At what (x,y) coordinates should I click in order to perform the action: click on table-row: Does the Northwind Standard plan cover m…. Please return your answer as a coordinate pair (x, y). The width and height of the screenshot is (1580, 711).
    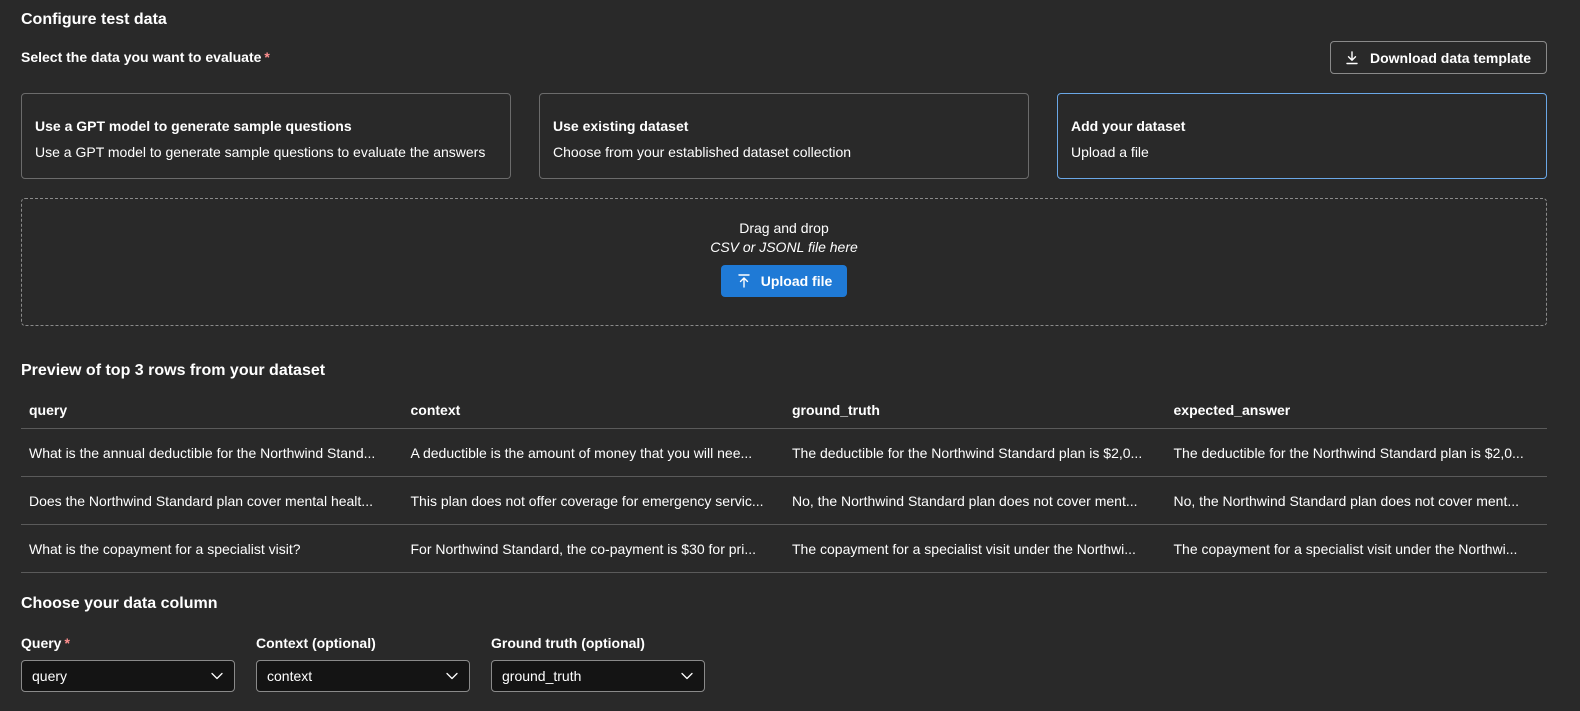
    Looking at the image, I should click on (784, 500).